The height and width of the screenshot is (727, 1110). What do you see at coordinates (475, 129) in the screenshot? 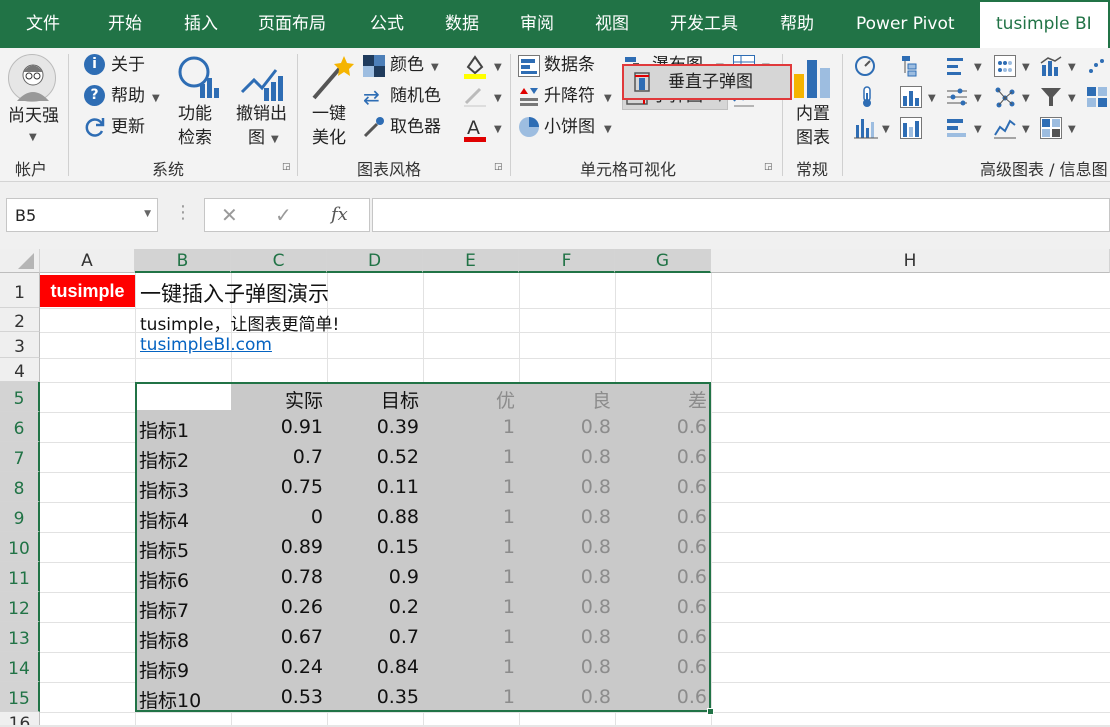
I see `font-color-icon: A` at bounding box center [475, 129].